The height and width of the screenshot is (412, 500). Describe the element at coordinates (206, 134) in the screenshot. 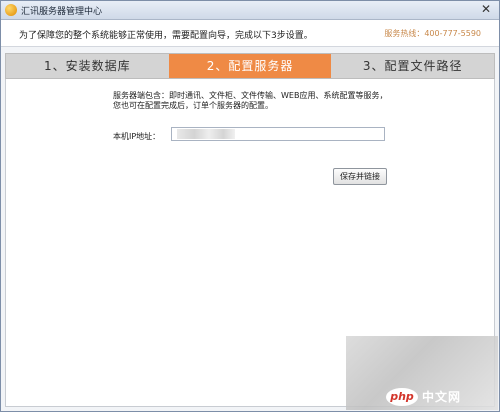

I see `redacted-ip-value` at that location.